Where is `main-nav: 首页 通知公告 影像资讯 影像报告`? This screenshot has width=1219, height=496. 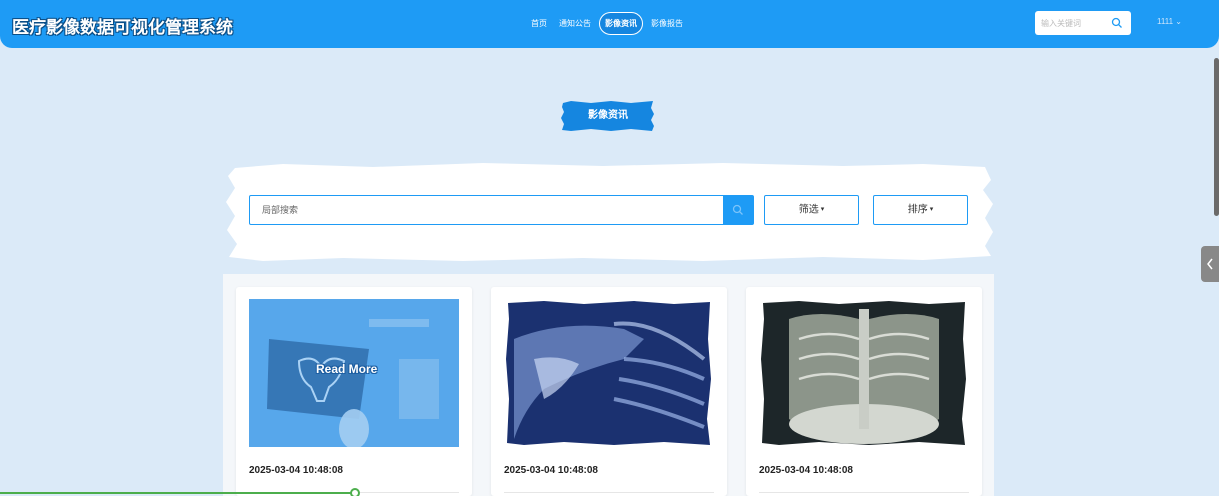
main-nav: 首页 通知公告 影像资讯 影像报告 is located at coordinates (607, 23).